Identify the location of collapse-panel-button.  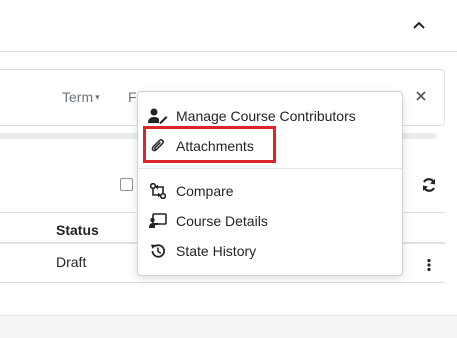
(419, 25).